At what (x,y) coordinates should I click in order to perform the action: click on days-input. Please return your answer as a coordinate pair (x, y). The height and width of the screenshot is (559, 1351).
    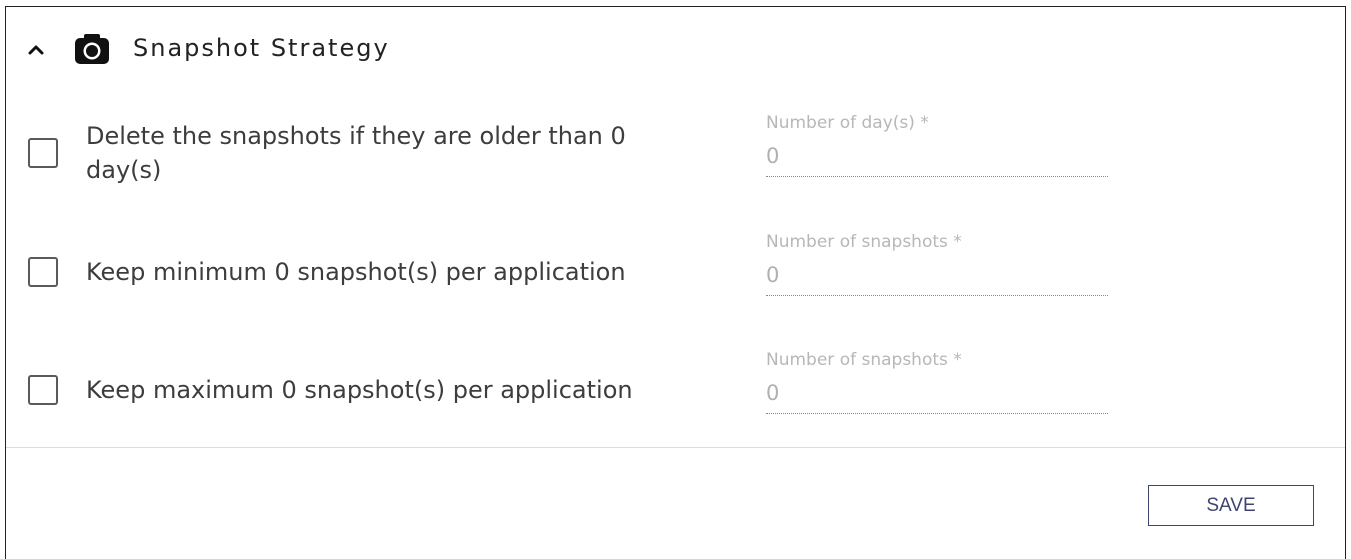
    Looking at the image, I should click on (937, 159).